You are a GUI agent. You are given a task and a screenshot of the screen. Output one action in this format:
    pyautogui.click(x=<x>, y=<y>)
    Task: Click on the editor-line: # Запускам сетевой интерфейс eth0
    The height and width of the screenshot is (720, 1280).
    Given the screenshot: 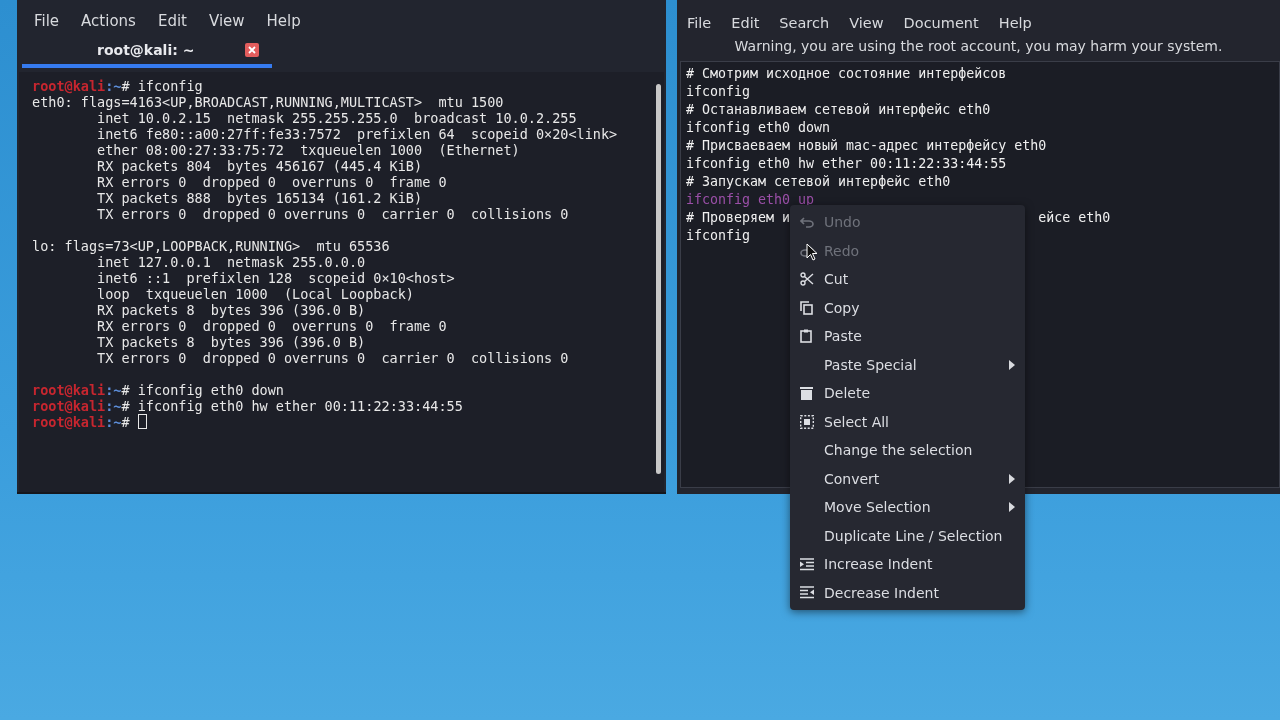 What is the action you would take?
    pyautogui.click(x=818, y=181)
    